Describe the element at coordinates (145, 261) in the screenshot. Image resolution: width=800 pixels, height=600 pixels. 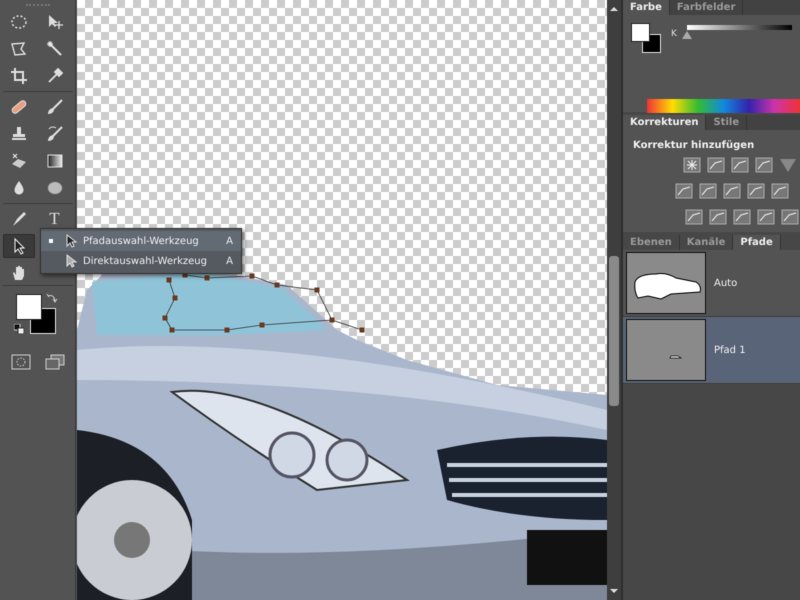
I see `menu-item-label: Direktauswahl-Werkzeug` at that location.